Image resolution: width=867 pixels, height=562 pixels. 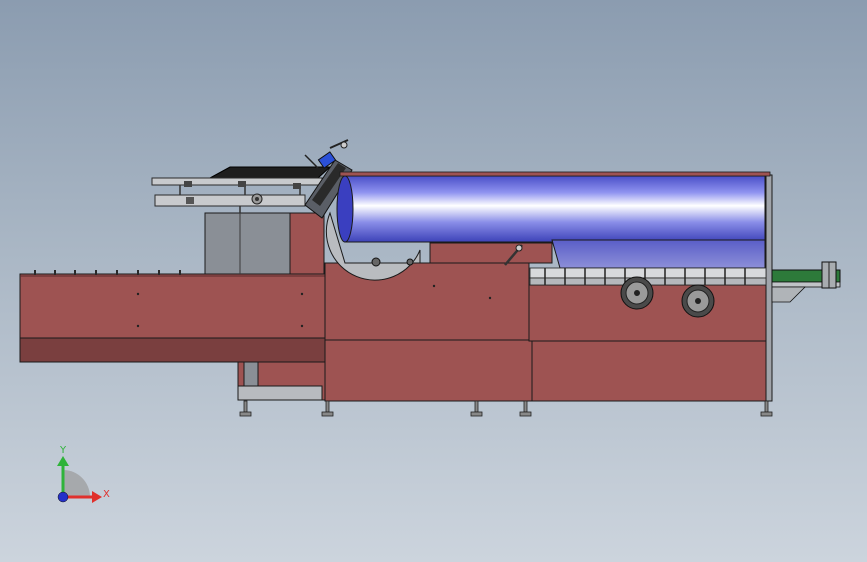 What do you see at coordinates (63, 497) in the screenshot?
I see `triad-z-axis` at bounding box center [63, 497].